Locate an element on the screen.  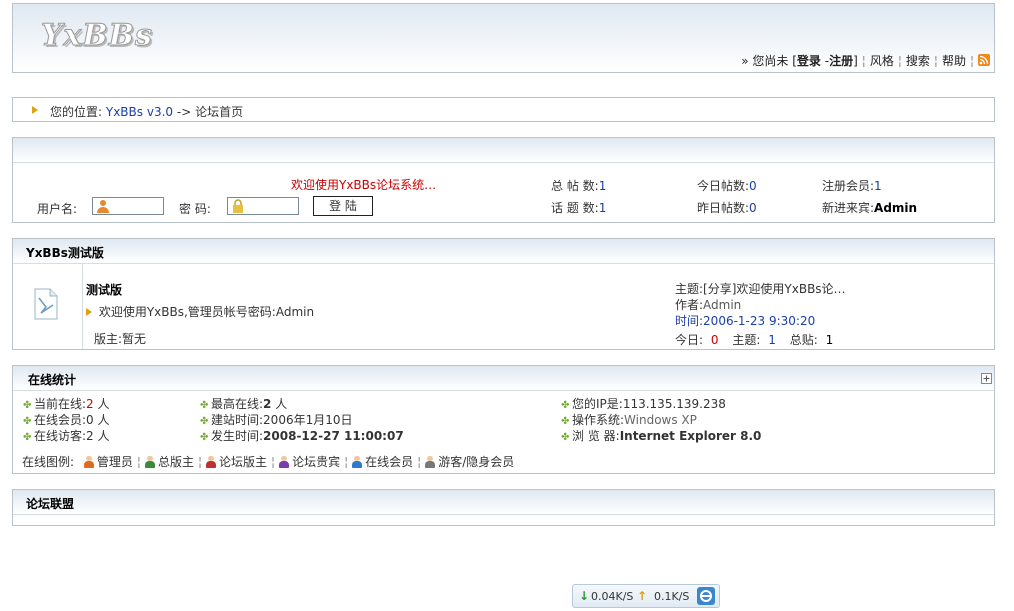
posts-label: 总贴: is located at coordinates (803, 340).